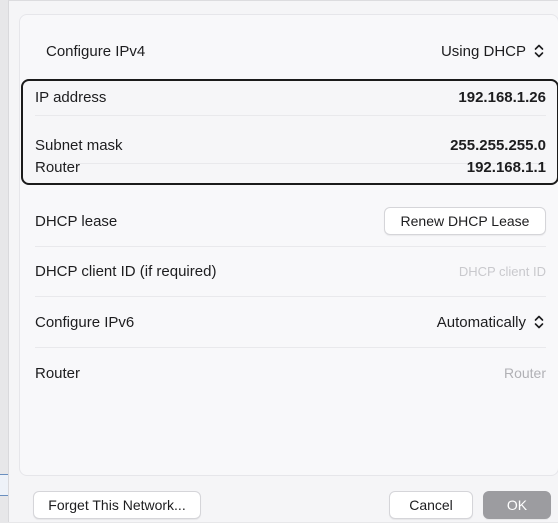  I want to click on configure-ipv6-select: Automatically, so click(497, 322).